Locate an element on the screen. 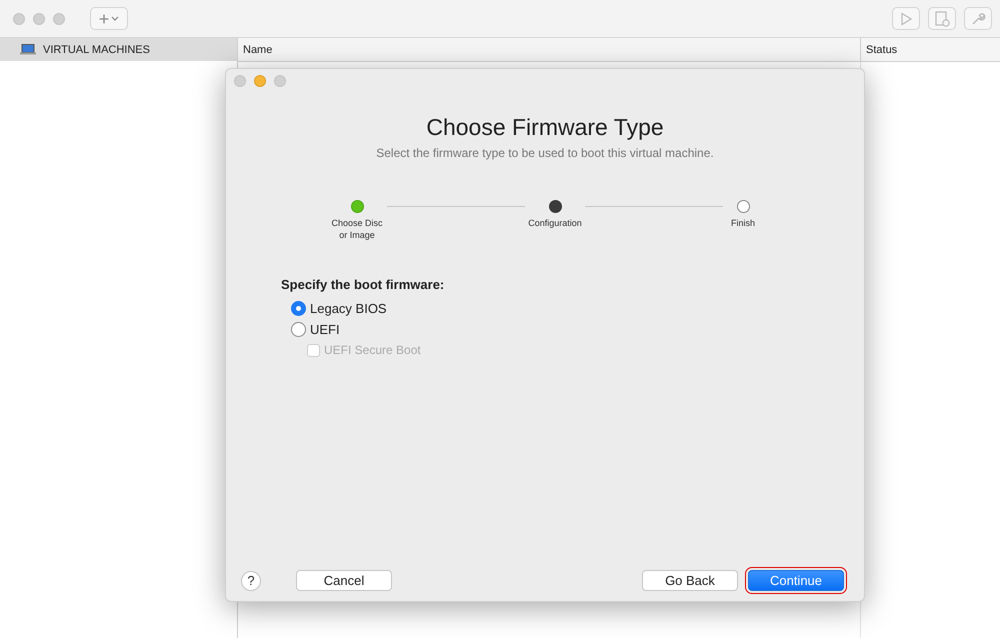 The width and height of the screenshot is (1000, 638). play-button is located at coordinates (906, 18).